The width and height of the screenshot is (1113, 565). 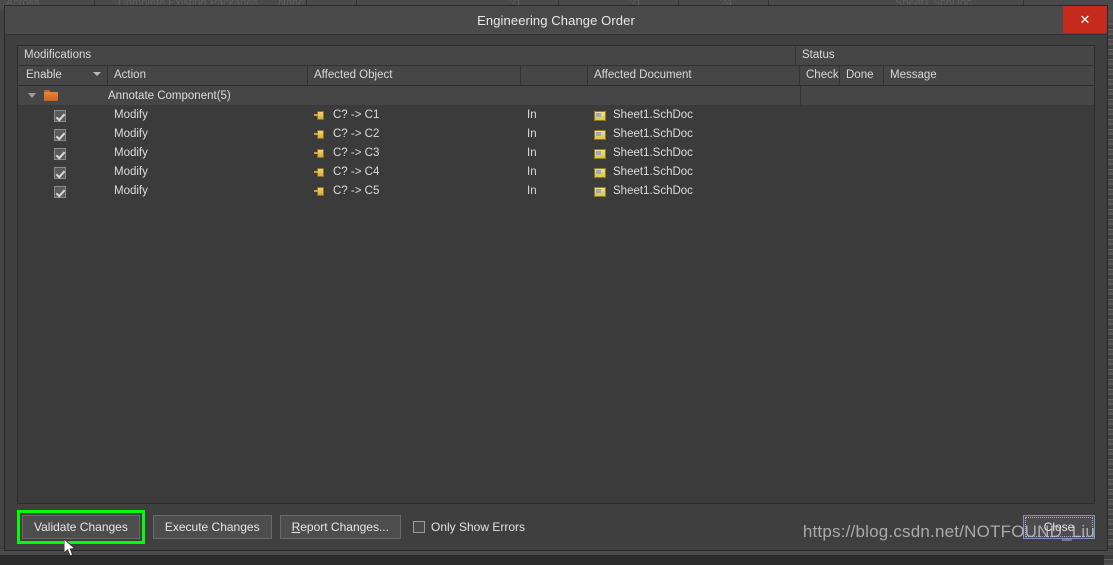 What do you see at coordinates (989, 75) in the screenshot?
I see `column-header-message: Message` at bounding box center [989, 75].